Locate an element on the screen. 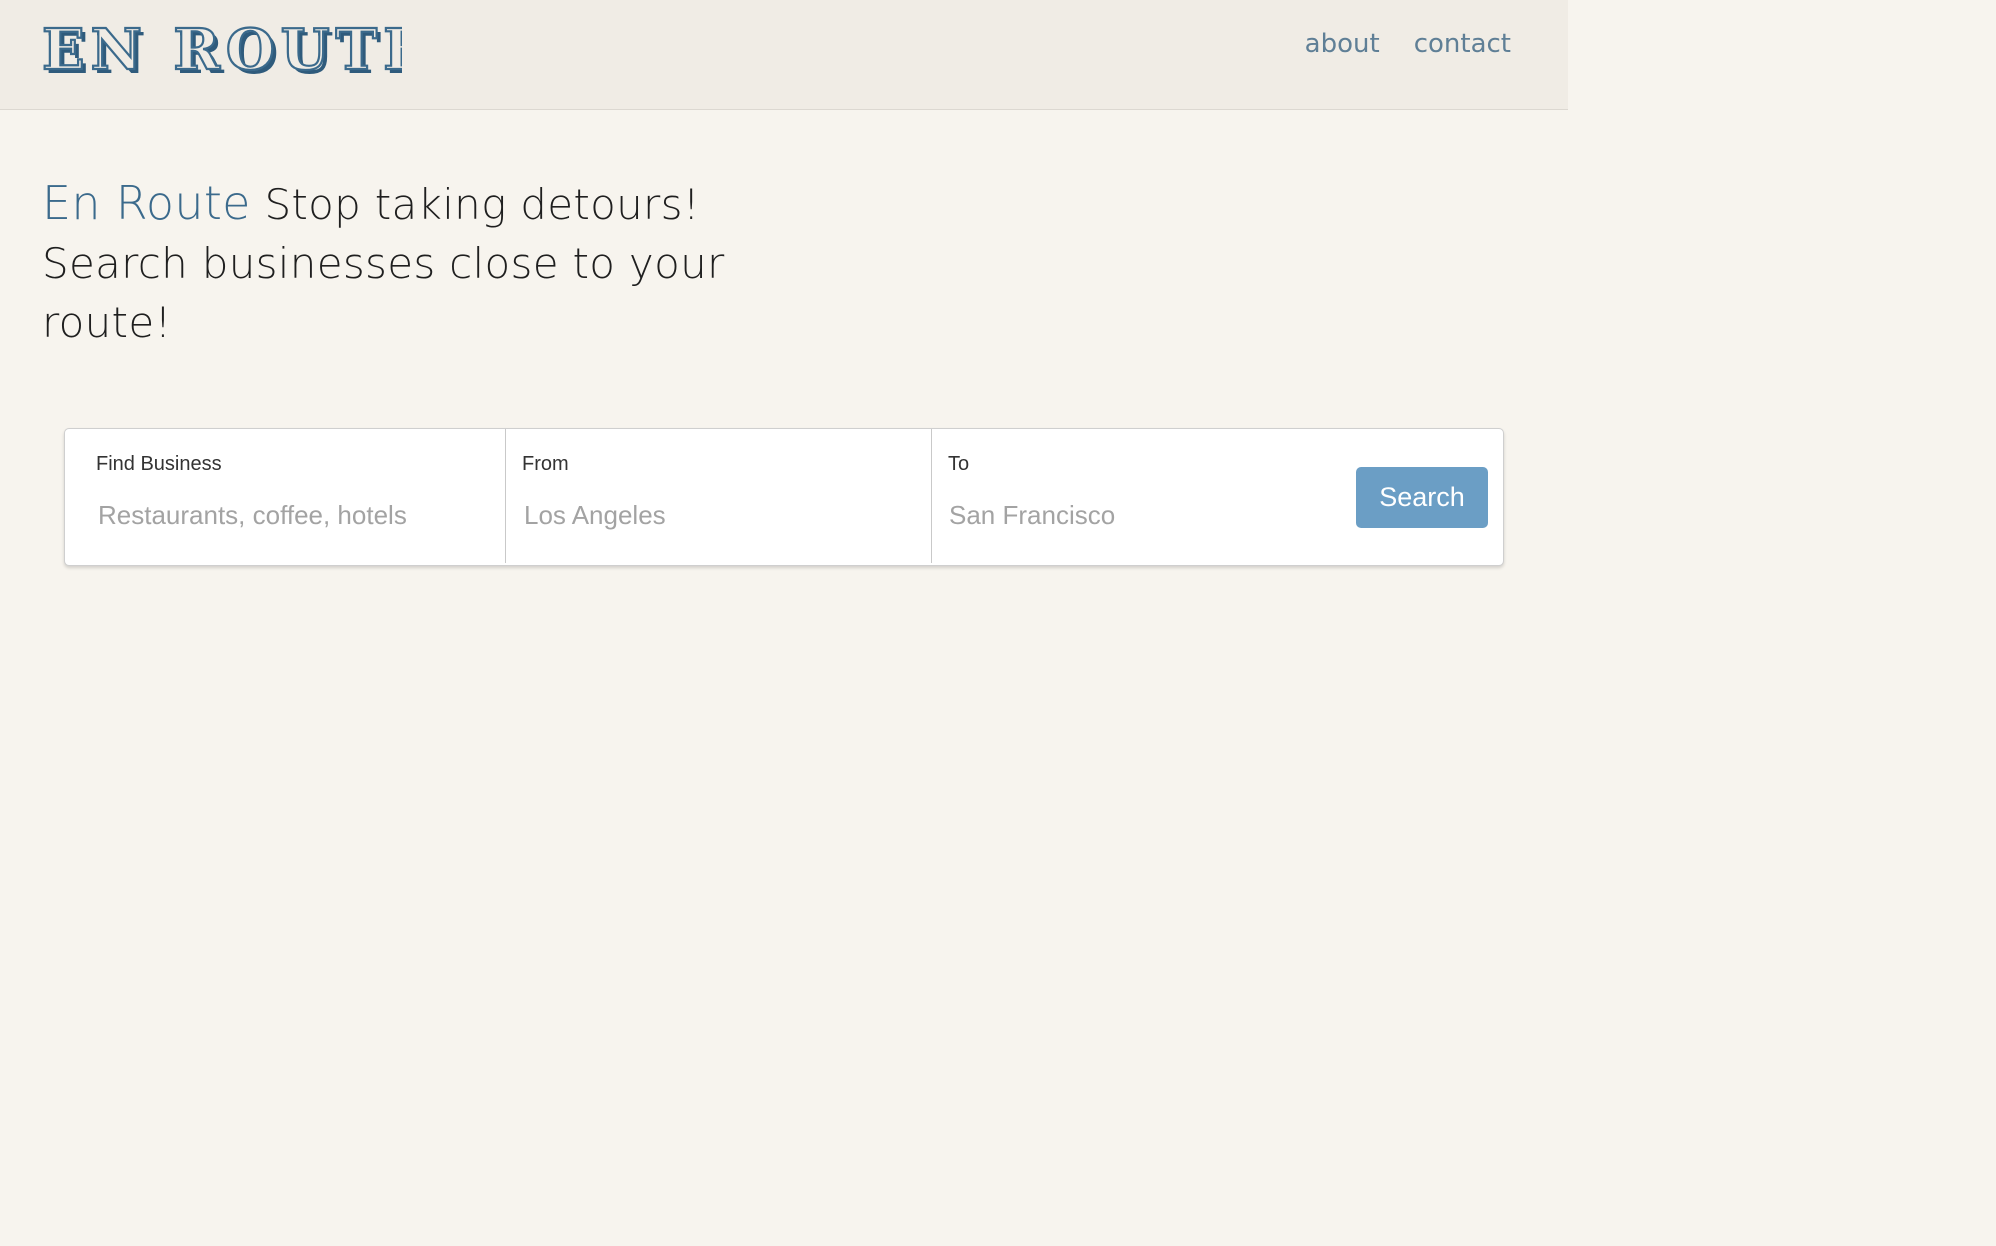 Image resolution: width=1996 pixels, height=1246 pixels. search-form: Find Business From To Search is located at coordinates (784, 497).